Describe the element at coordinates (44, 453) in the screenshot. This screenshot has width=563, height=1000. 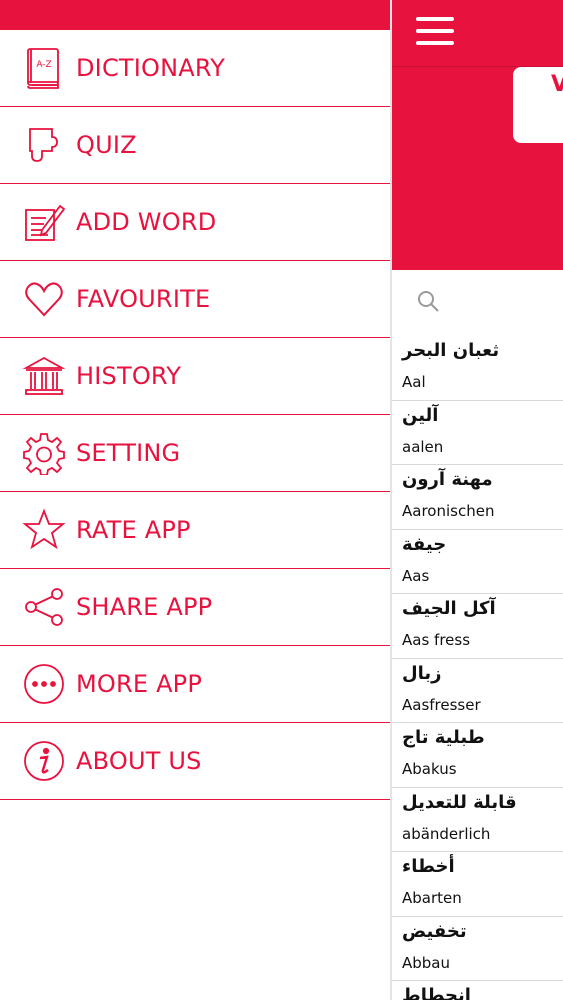
I see `gear-icon` at that location.